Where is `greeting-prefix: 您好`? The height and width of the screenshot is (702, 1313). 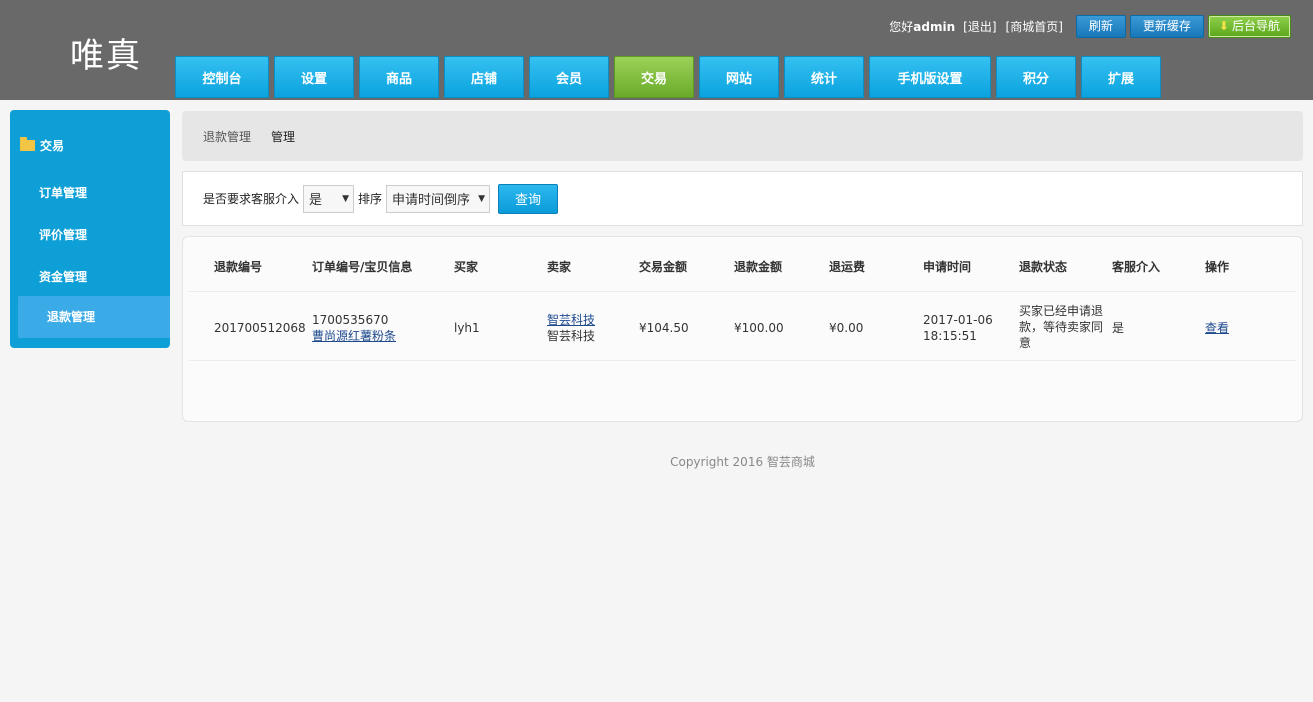 greeting-prefix: 您好 is located at coordinates (901, 26).